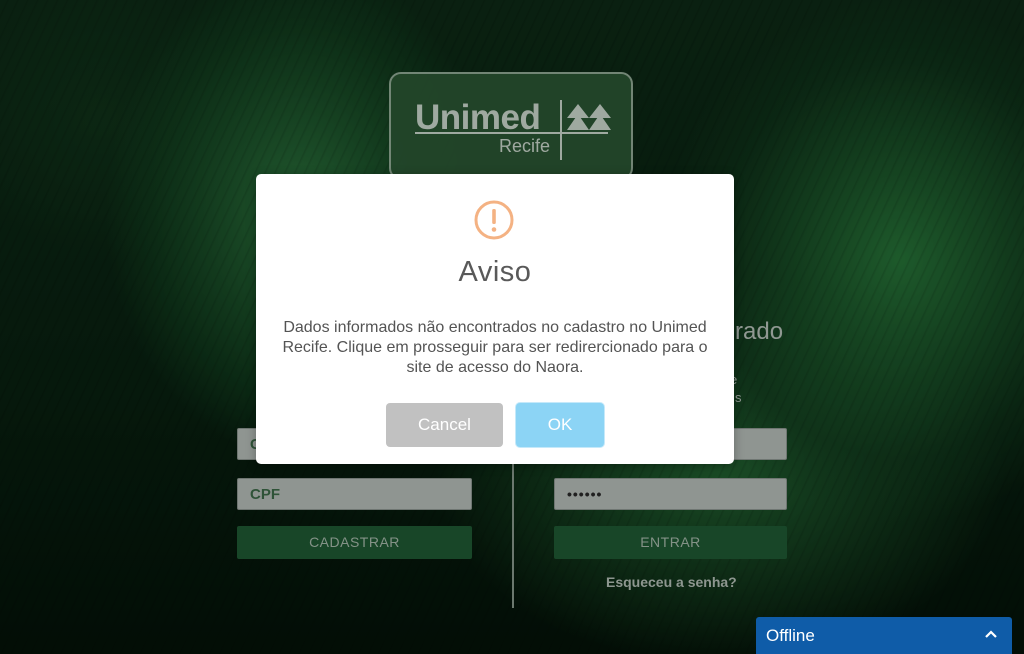  Describe the element at coordinates (444, 425) in the screenshot. I see `cancel-button: Cancel` at that location.